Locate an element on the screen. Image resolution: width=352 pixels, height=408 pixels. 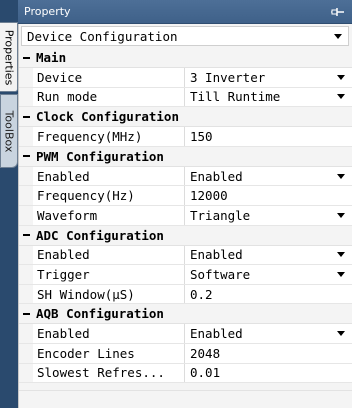
side-tab-strip: Properties ToolBox is located at coordinates (9, 204).